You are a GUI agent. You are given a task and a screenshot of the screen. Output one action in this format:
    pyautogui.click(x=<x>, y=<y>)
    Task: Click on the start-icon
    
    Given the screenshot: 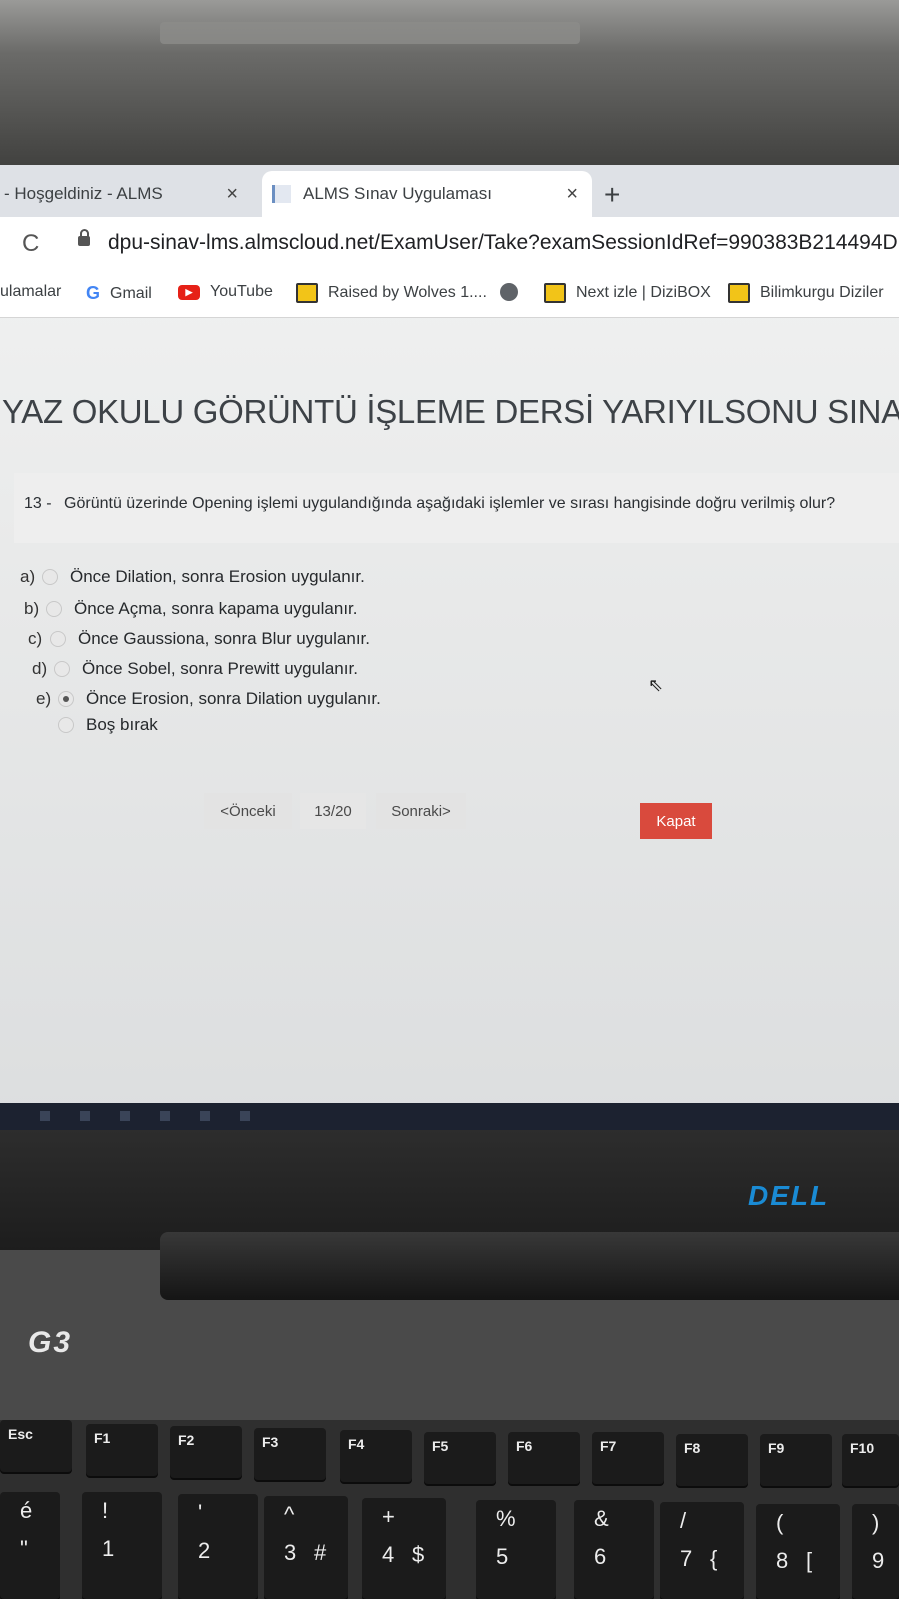 What is the action you would take?
    pyautogui.click(x=45, y=1116)
    